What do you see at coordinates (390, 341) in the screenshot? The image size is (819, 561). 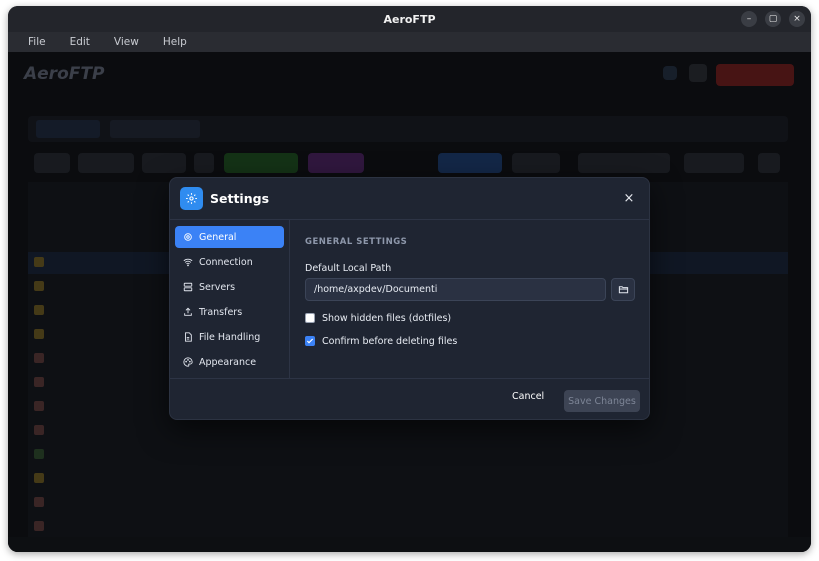 I see `confirm-delete-label: Confirm before deleting files` at bounding box center [390, 341].